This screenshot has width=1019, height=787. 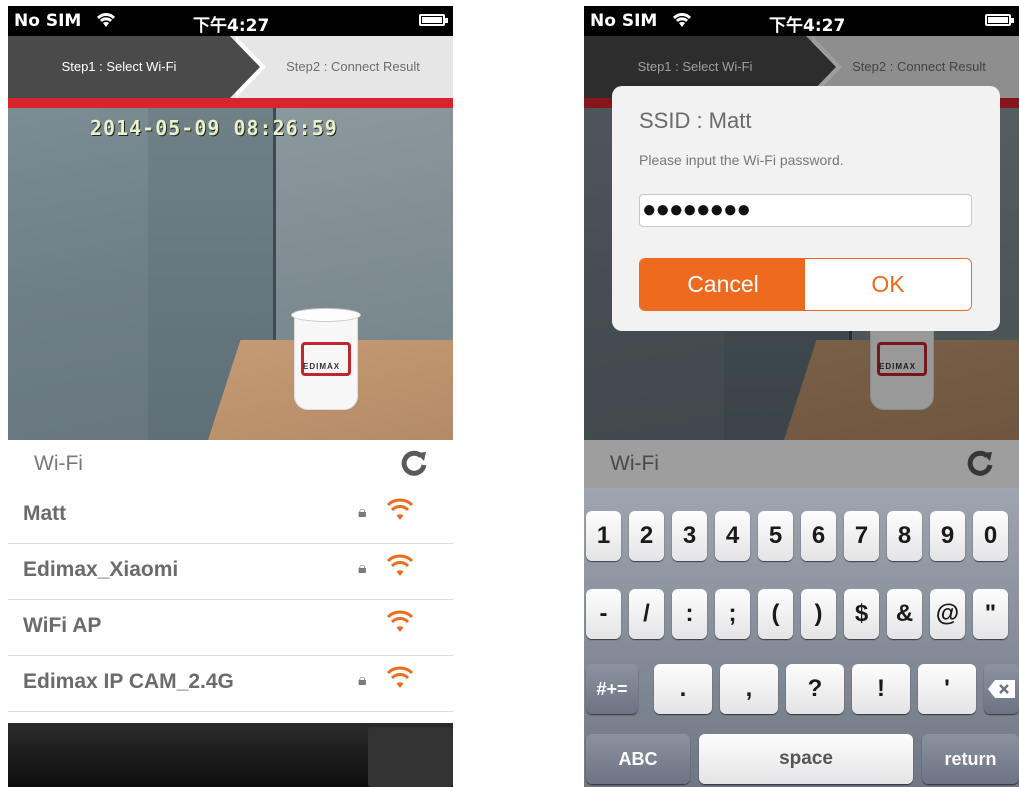 I want to click on step1-text: Step1 : Select Wi-Fi, so click(x=119, y=66).